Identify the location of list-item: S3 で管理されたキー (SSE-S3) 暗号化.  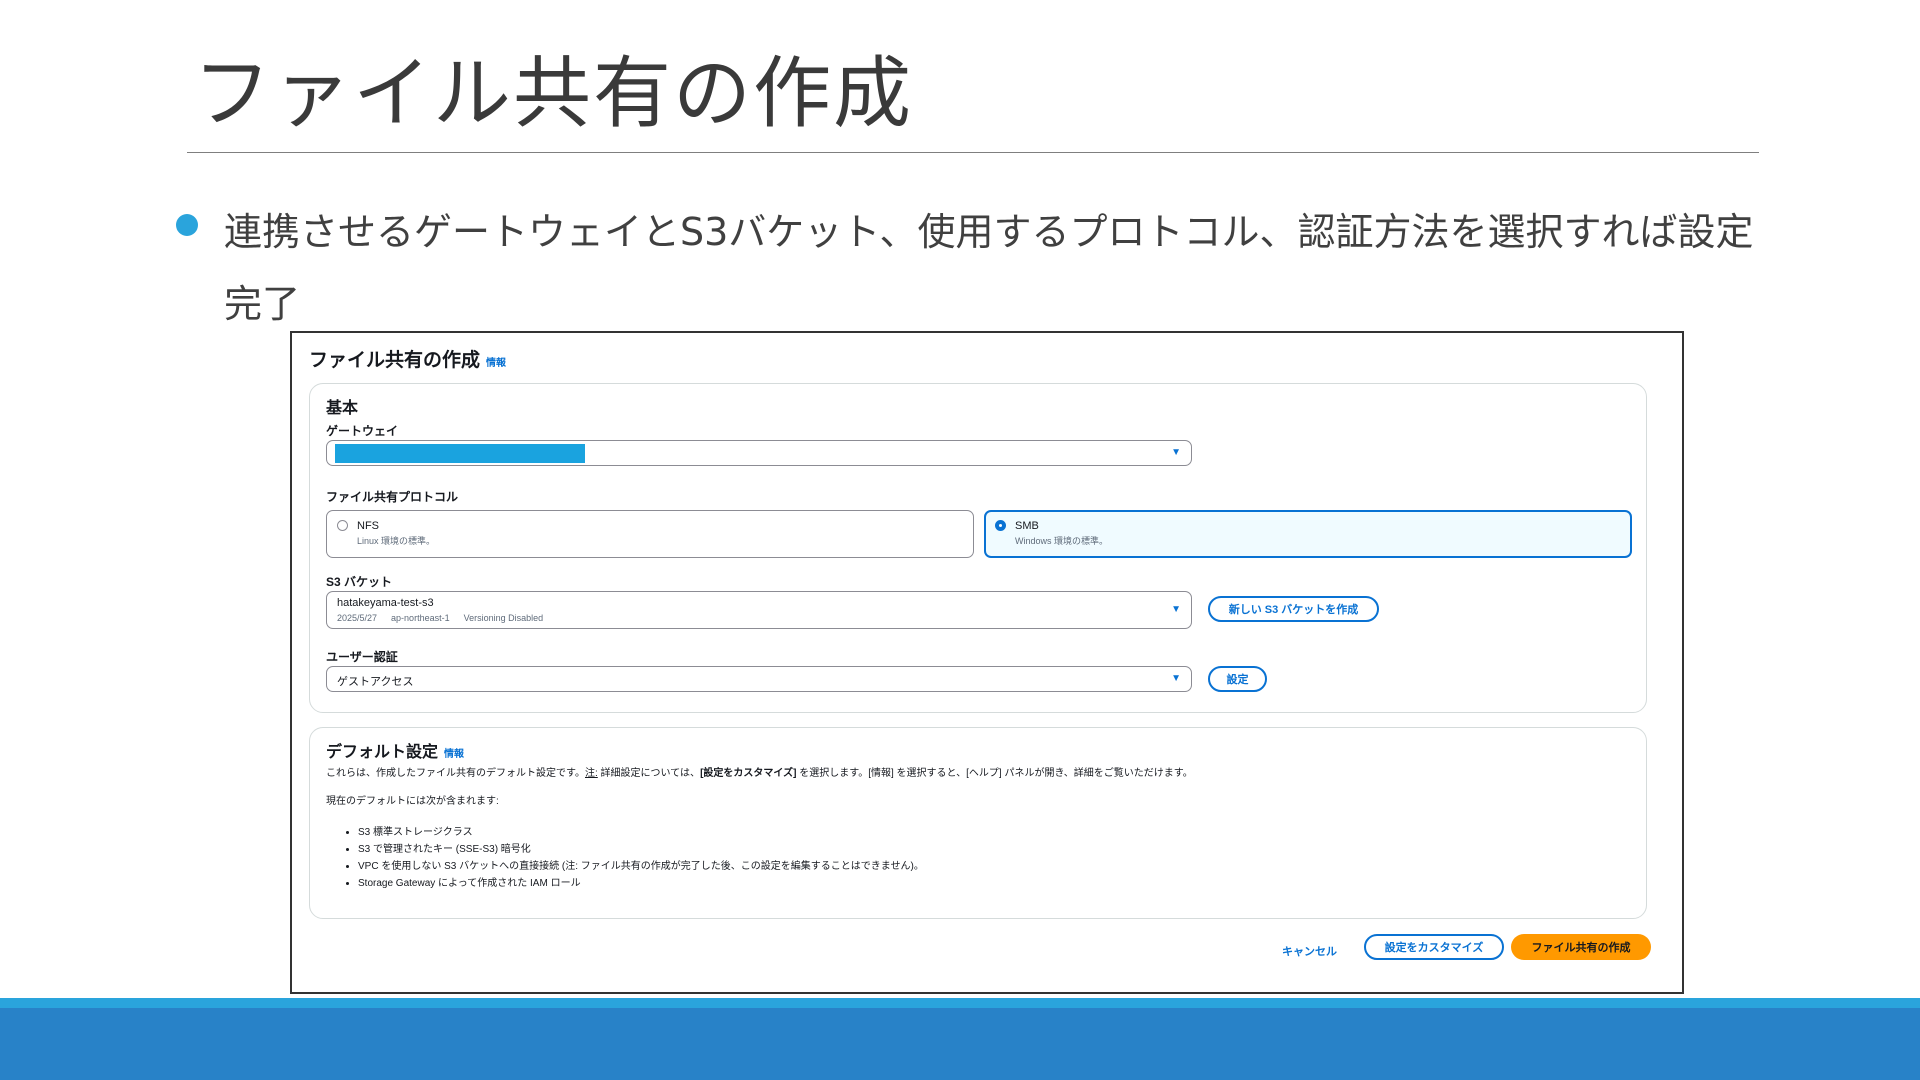
(641, 849).